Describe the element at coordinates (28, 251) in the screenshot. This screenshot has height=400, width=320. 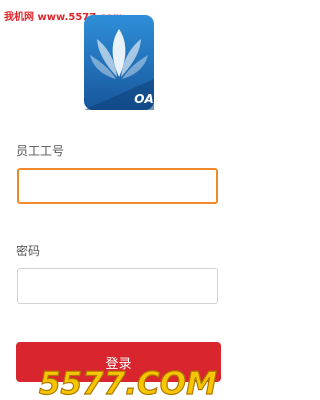
I see `password-label: 密码` at that location.